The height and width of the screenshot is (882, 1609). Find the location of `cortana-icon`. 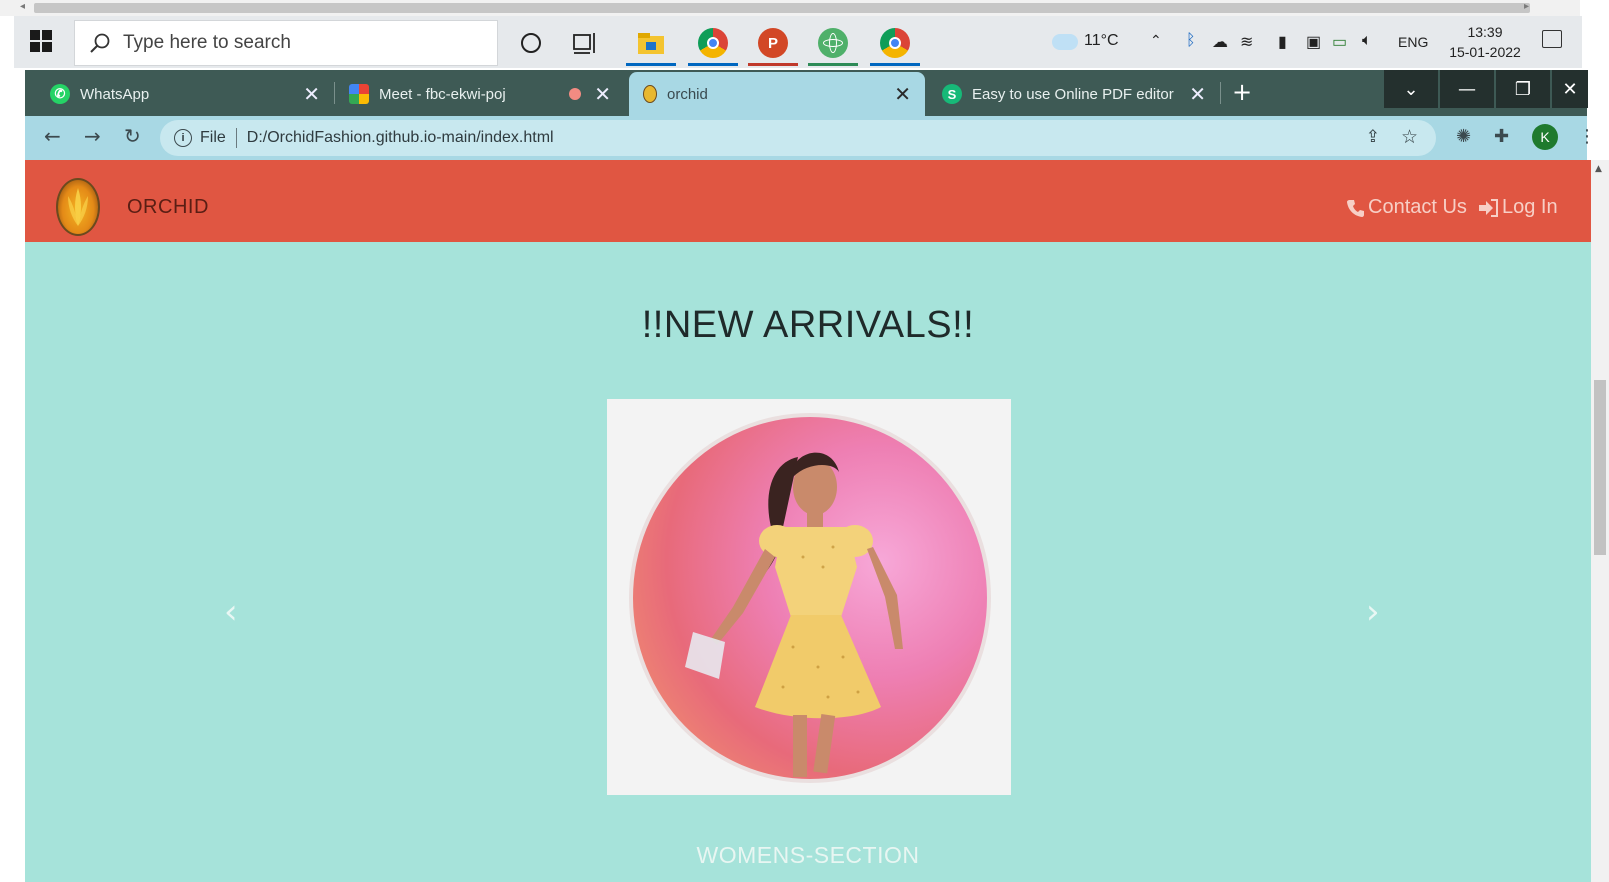

cortana-icon is located at coordinates (531, 43).